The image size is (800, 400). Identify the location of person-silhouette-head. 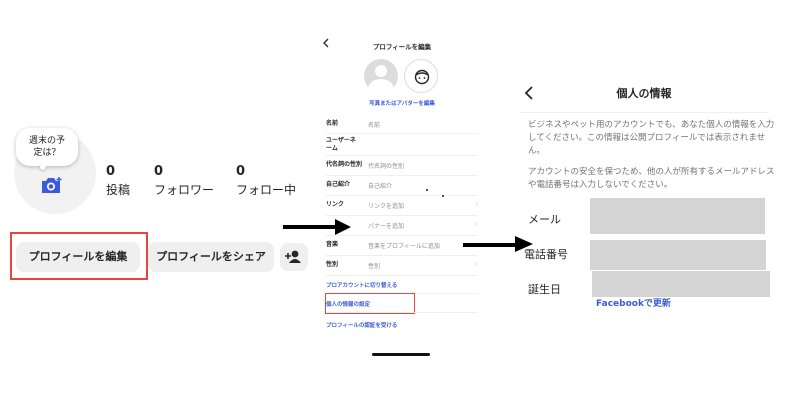
(381, 71).